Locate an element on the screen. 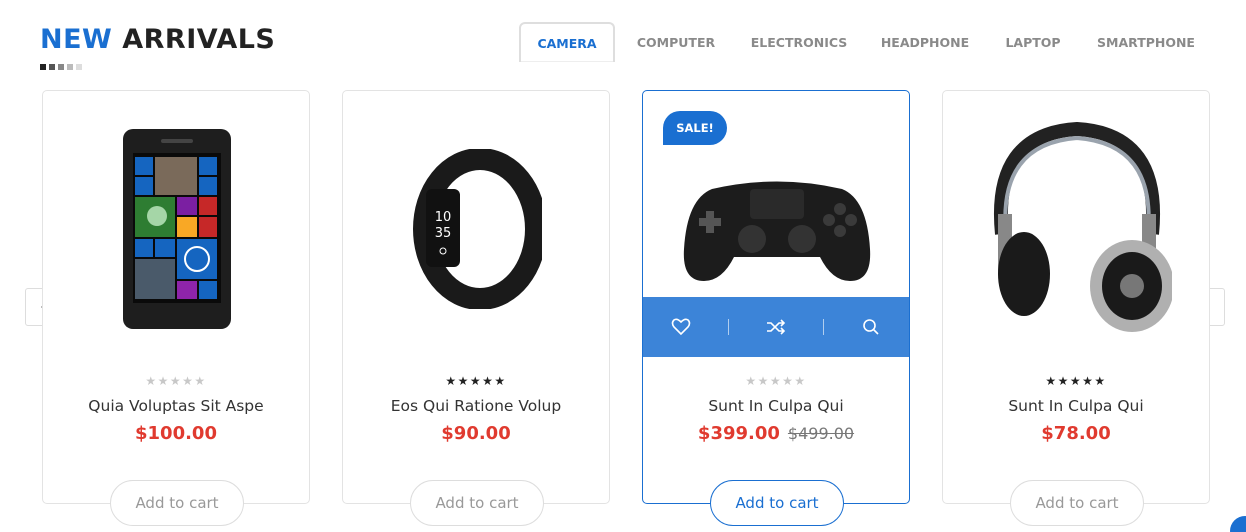  game-controller-image is located at coordinates (777, 231).